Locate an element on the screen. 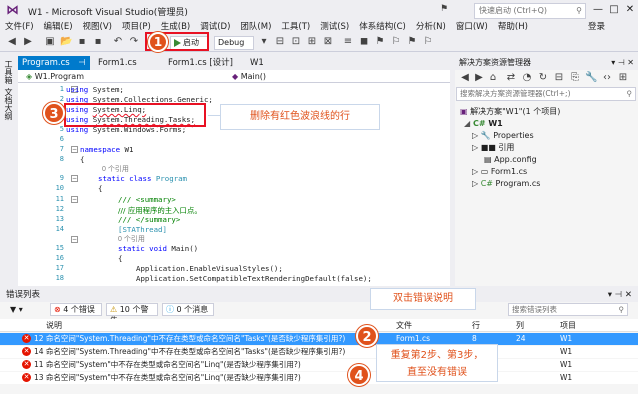 The image size is (638, 394). toolbar-icon-c: ⊞ is located at coordinates (312, 42).